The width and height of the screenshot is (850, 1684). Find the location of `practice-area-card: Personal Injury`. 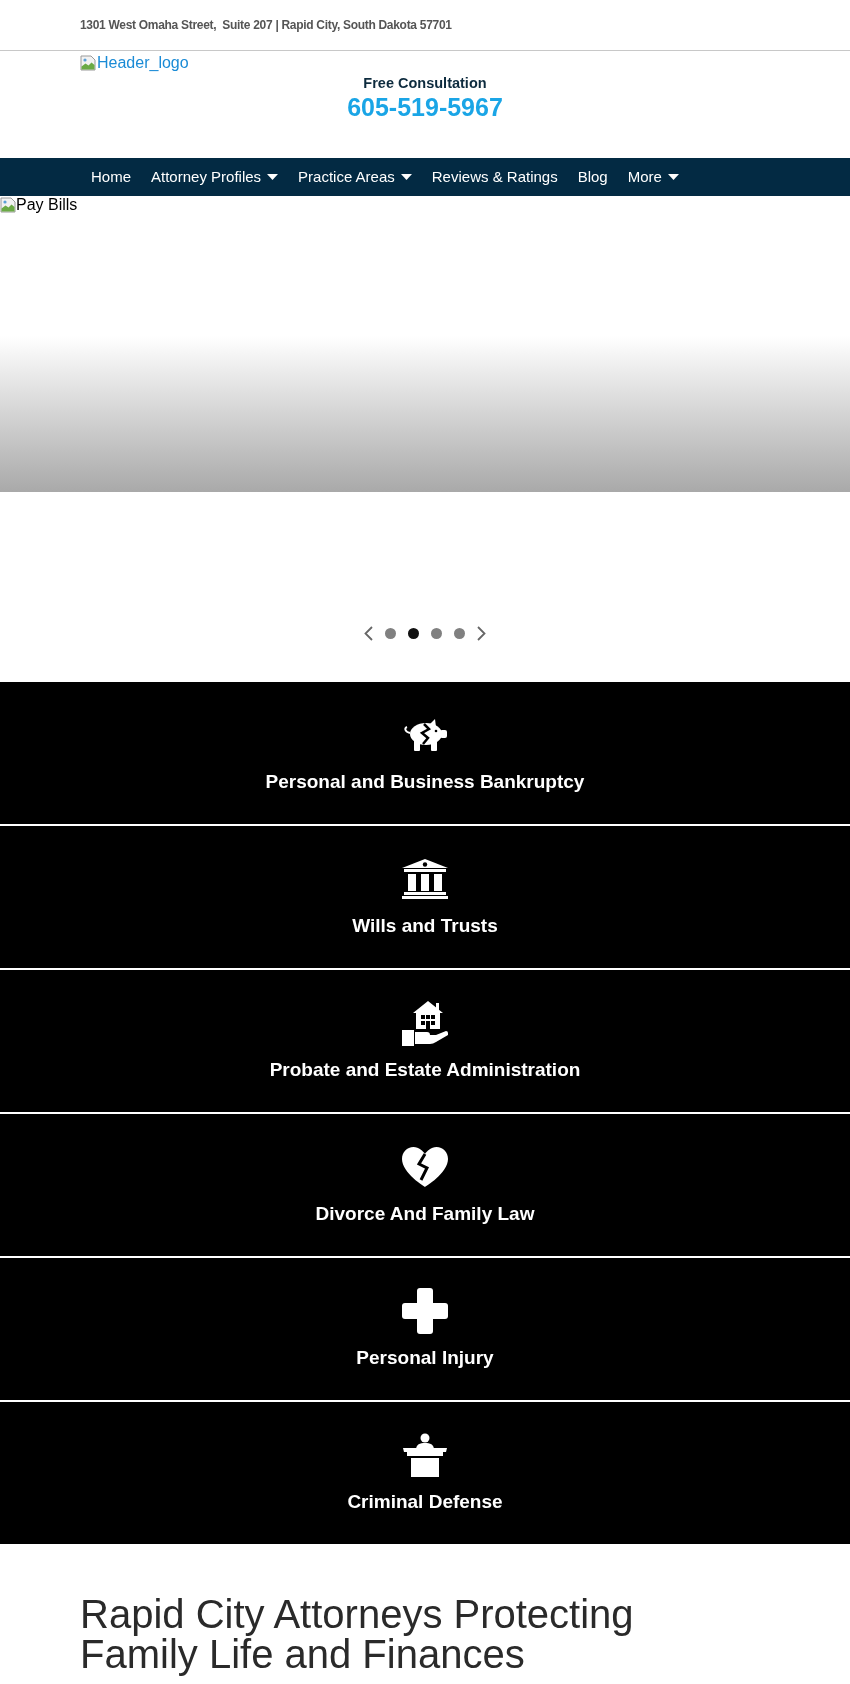

practice-area-card: Personal Injury is located at coordinates (425, 1328).